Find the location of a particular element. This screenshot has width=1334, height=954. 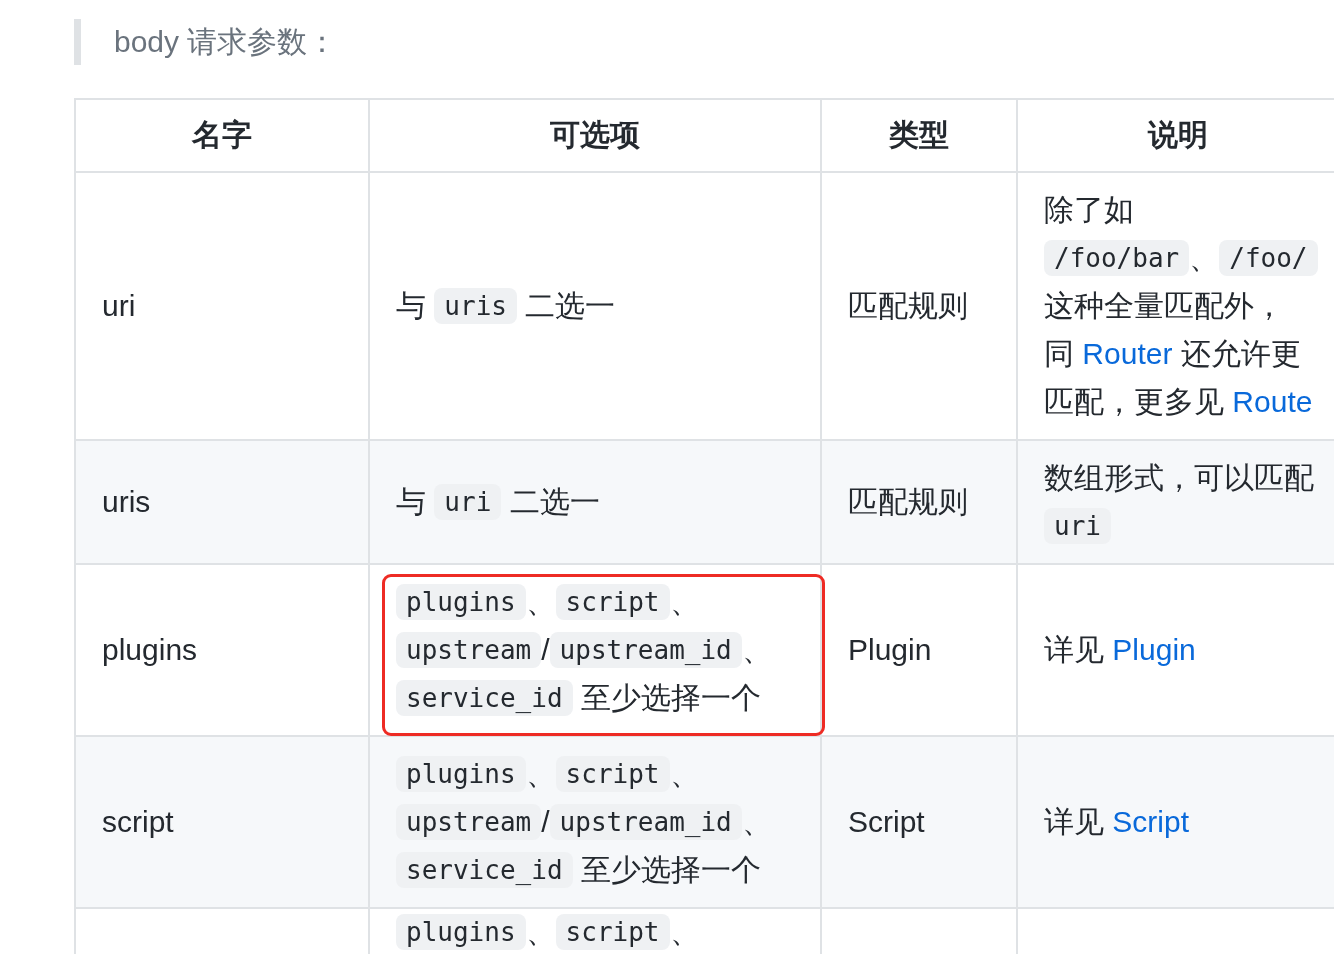

cell-text: 除了如 is located at coordinates (1089, 210).